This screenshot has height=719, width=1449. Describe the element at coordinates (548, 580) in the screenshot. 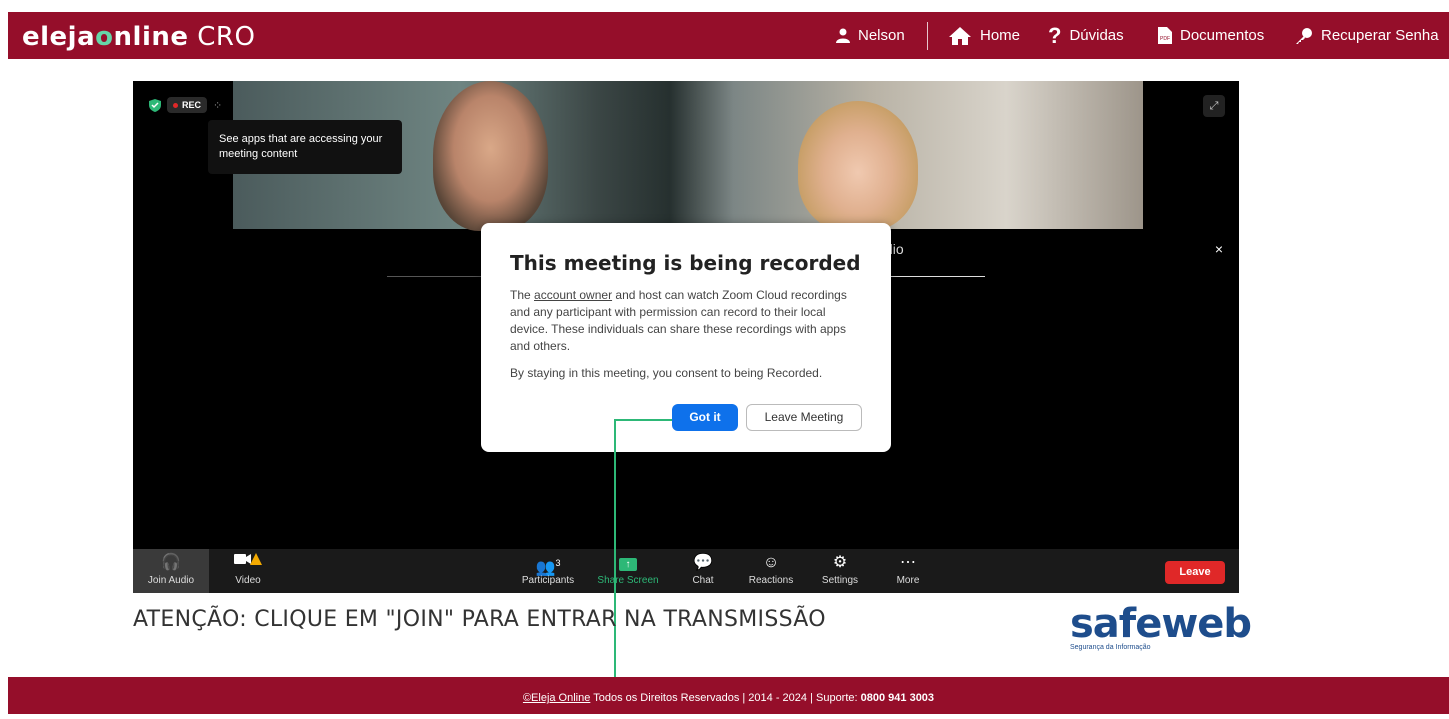

I see `participants-label: Participants` at that location.